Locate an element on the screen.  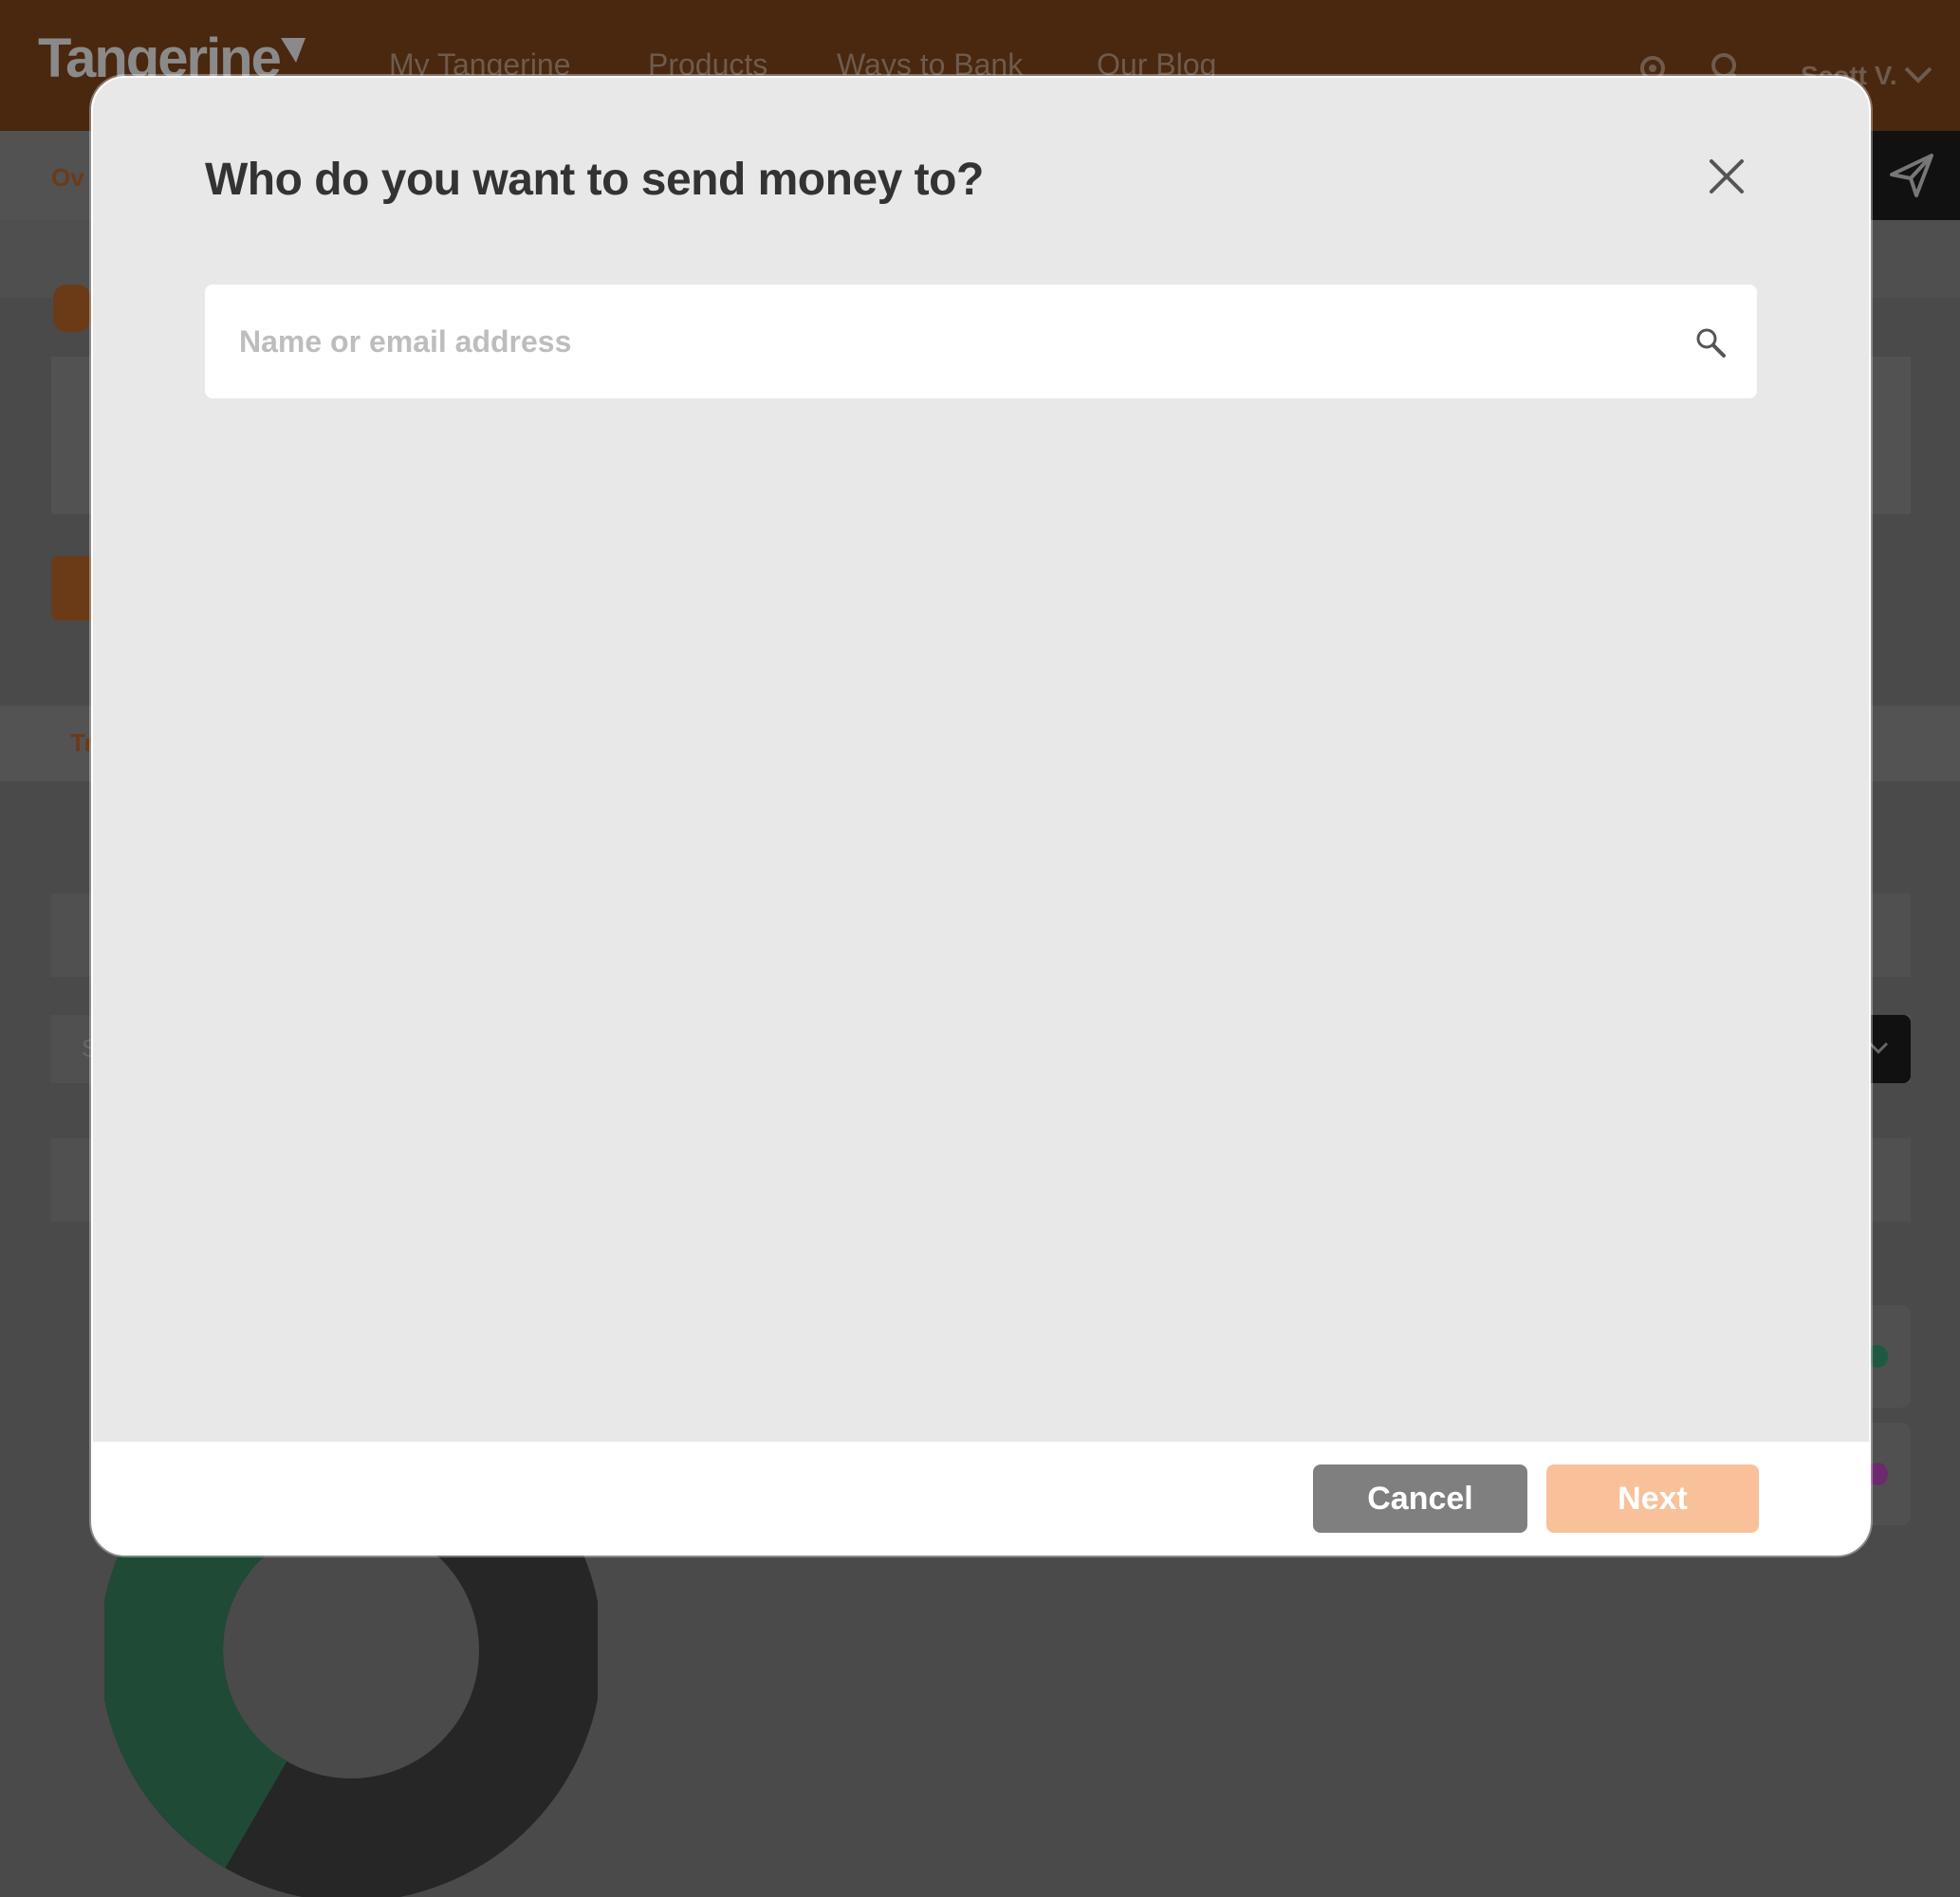
cancel-button: Cancel is located at coordinates (1420, 1498).